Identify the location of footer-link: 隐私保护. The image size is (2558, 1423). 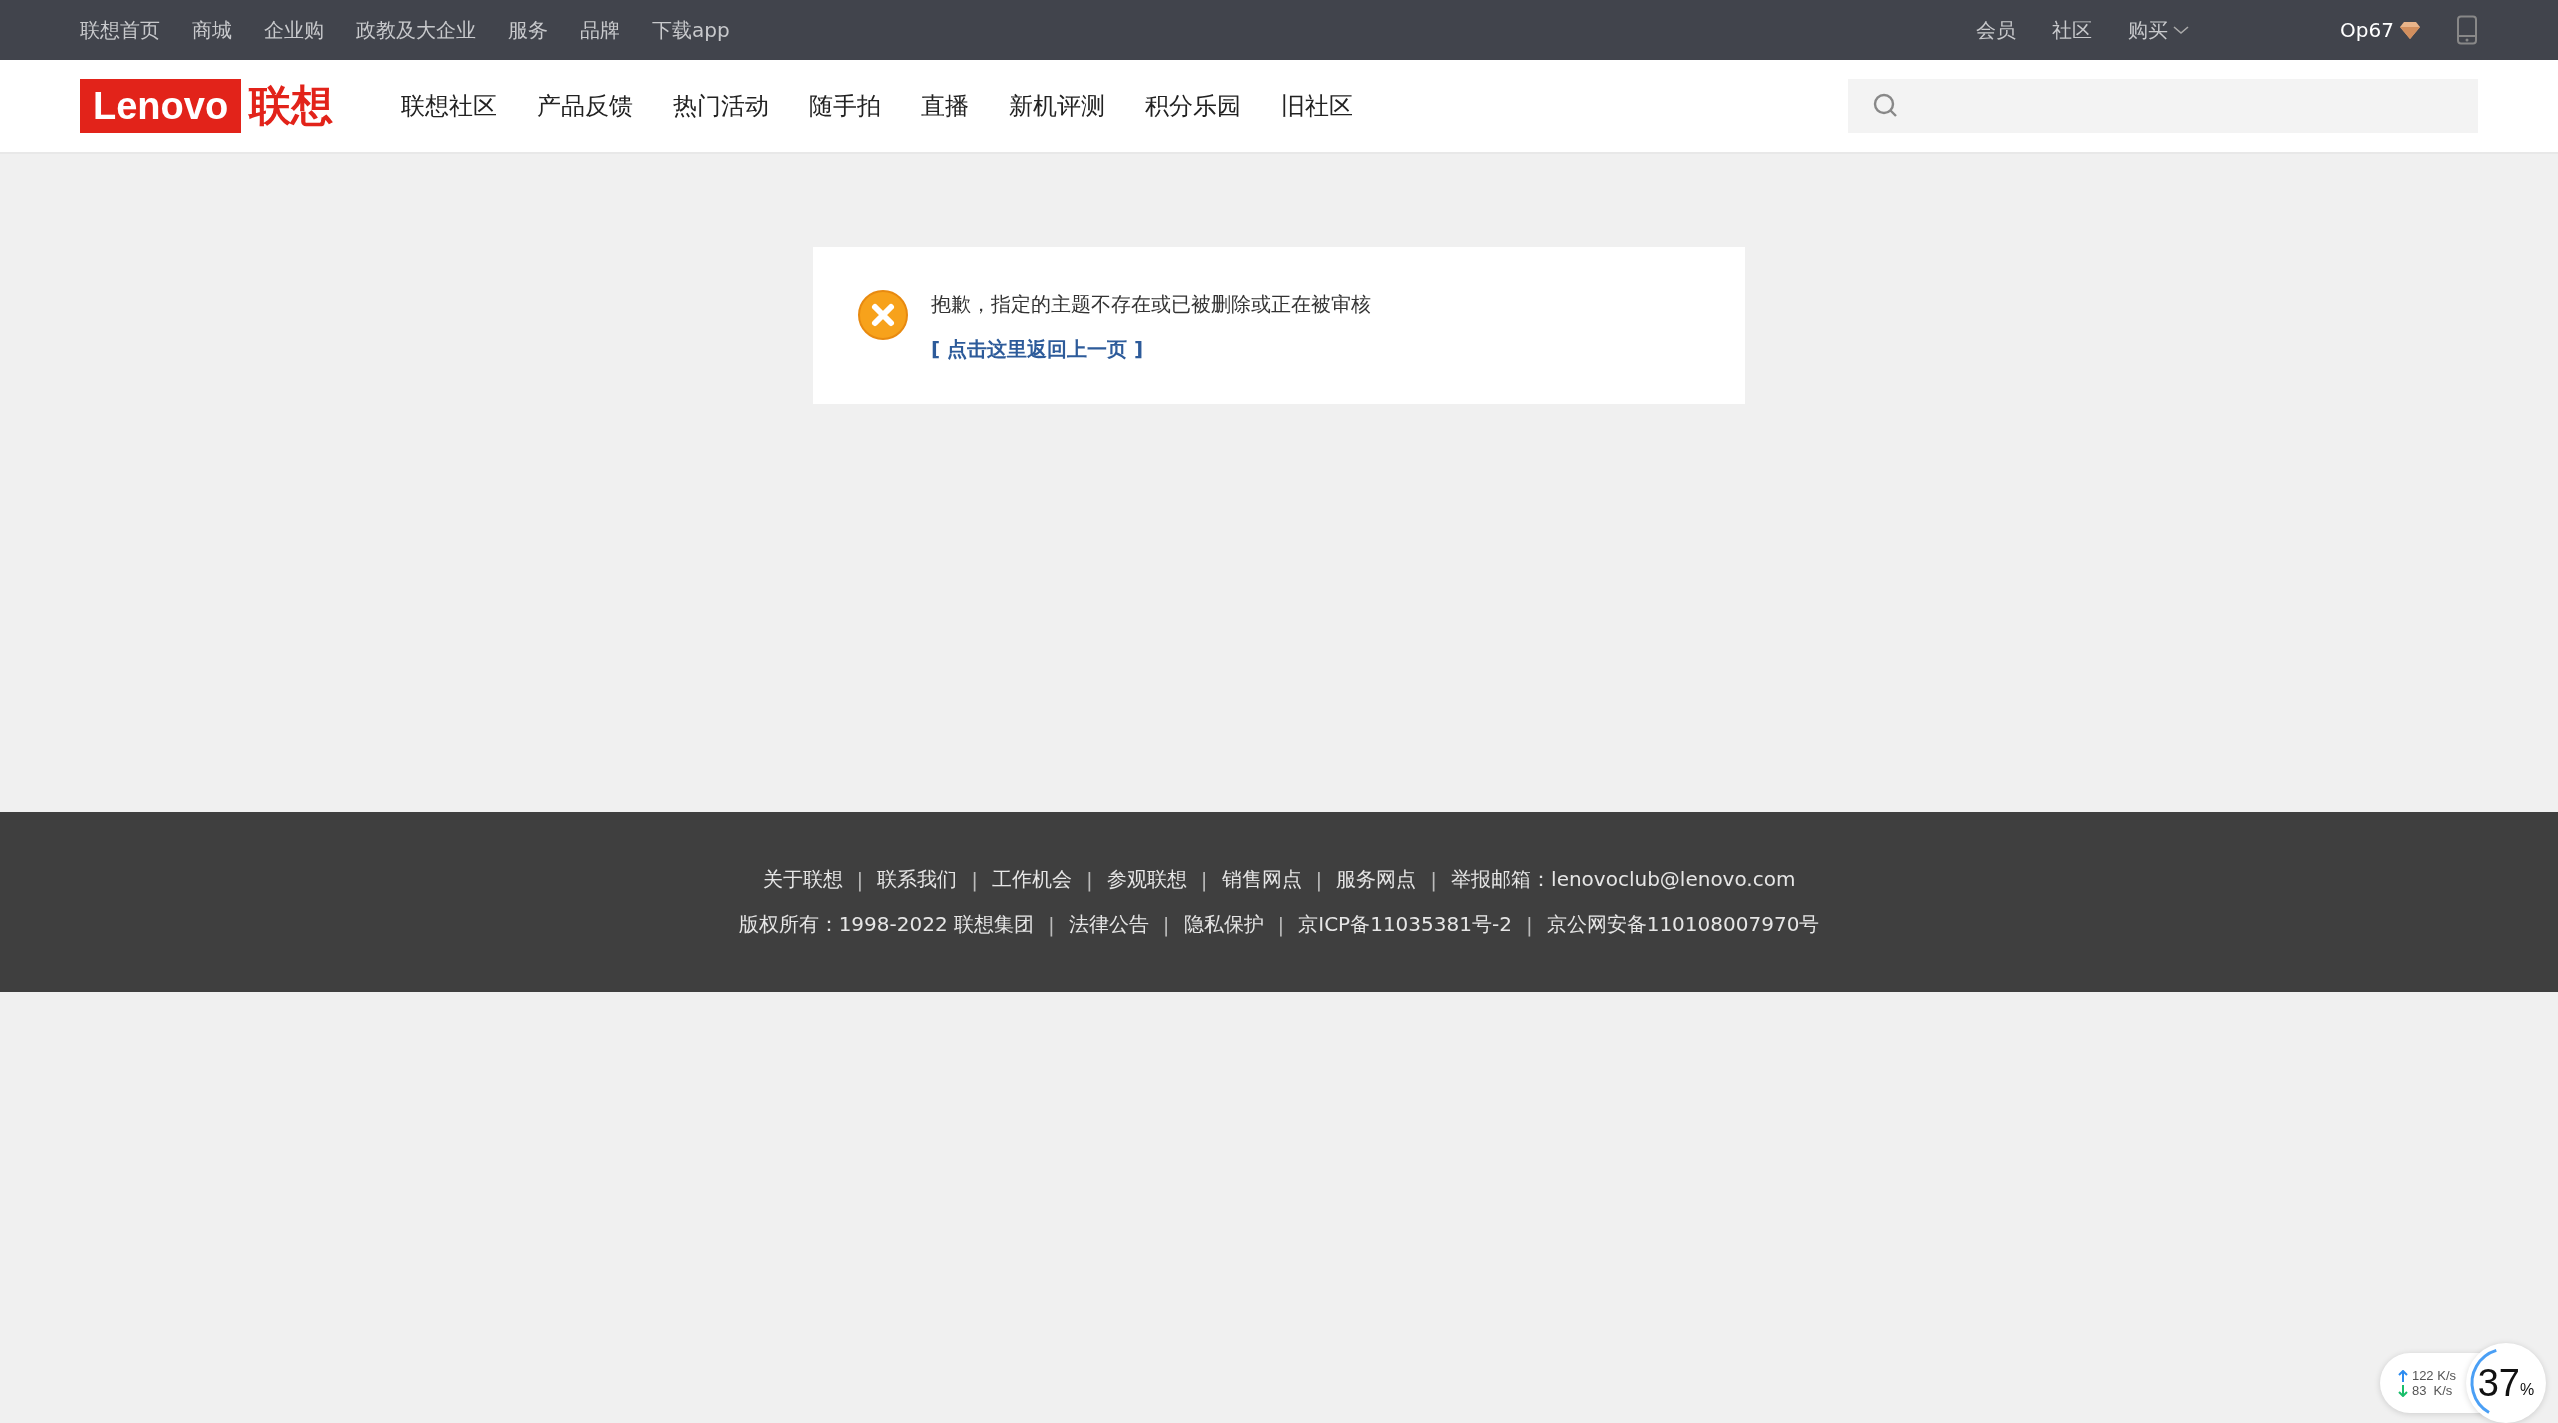
(1223, 924).